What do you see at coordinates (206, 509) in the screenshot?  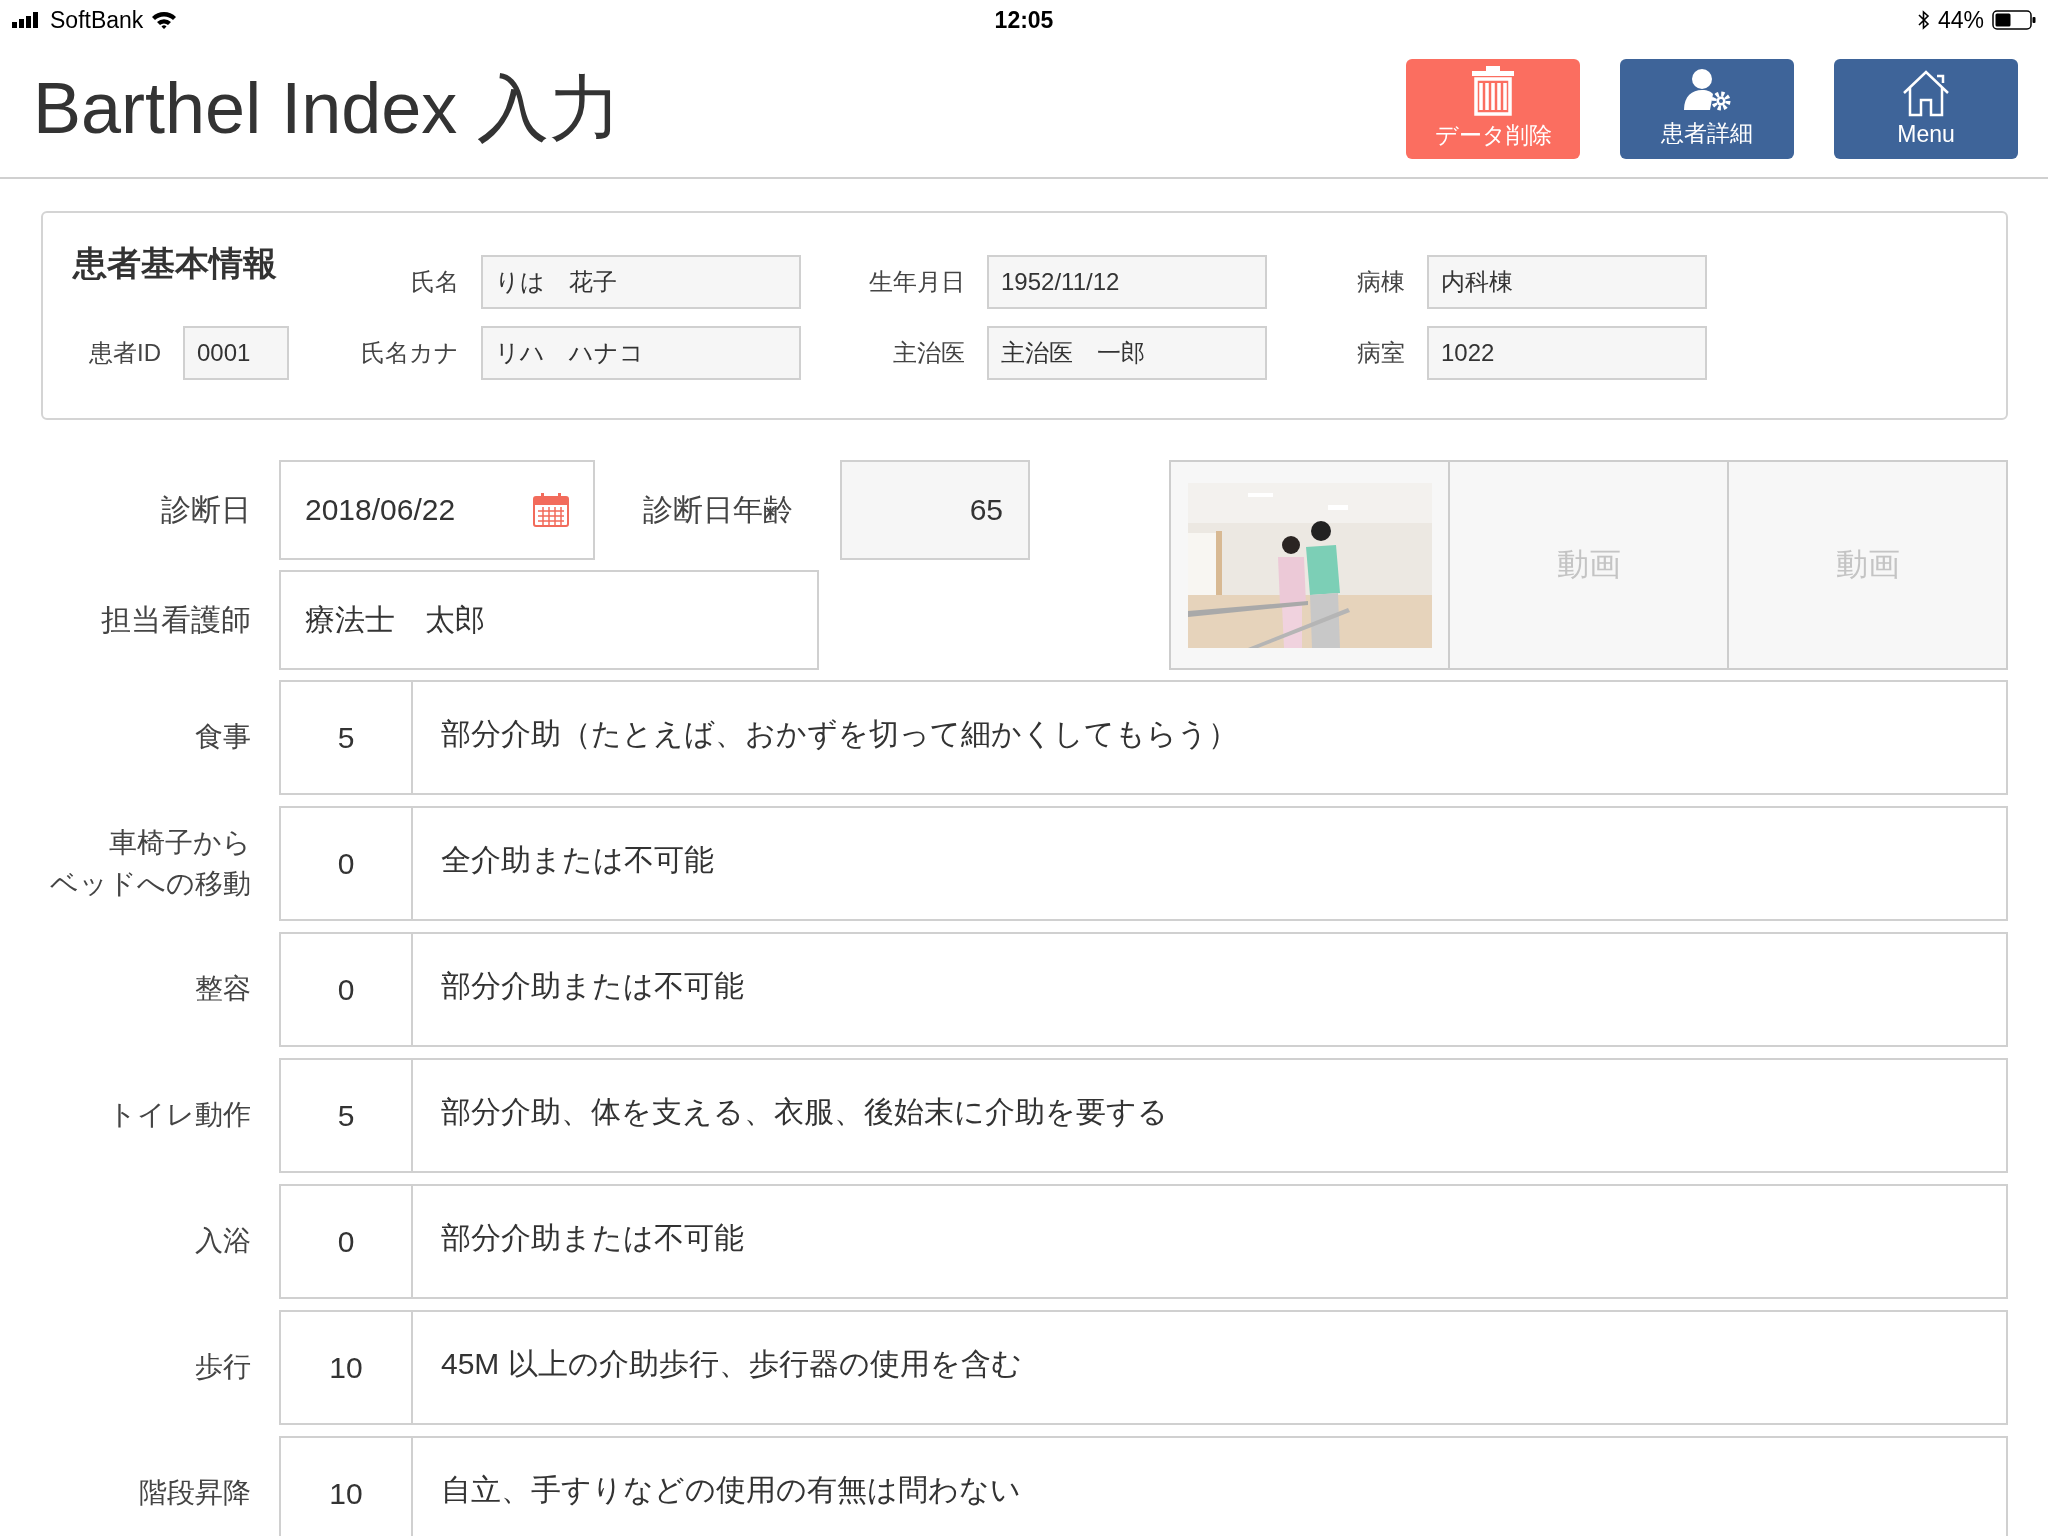 I see `field-label: 診断日` at bounding box center [206, 509].